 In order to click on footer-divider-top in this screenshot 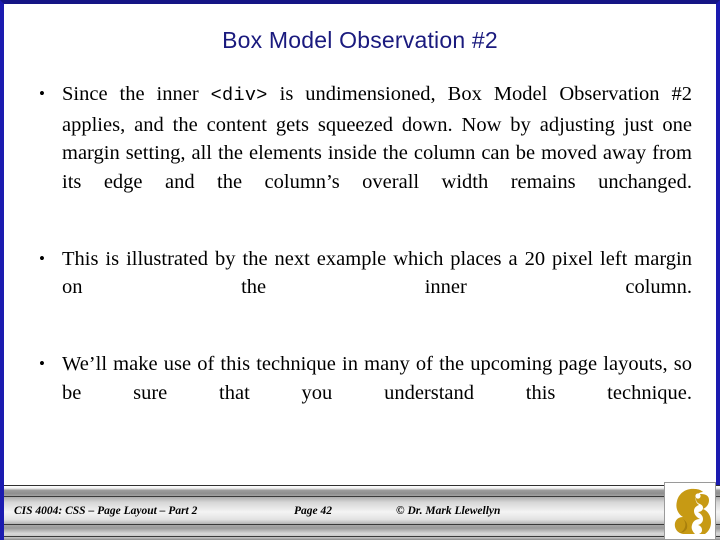, I will do `click(362, 496)`.